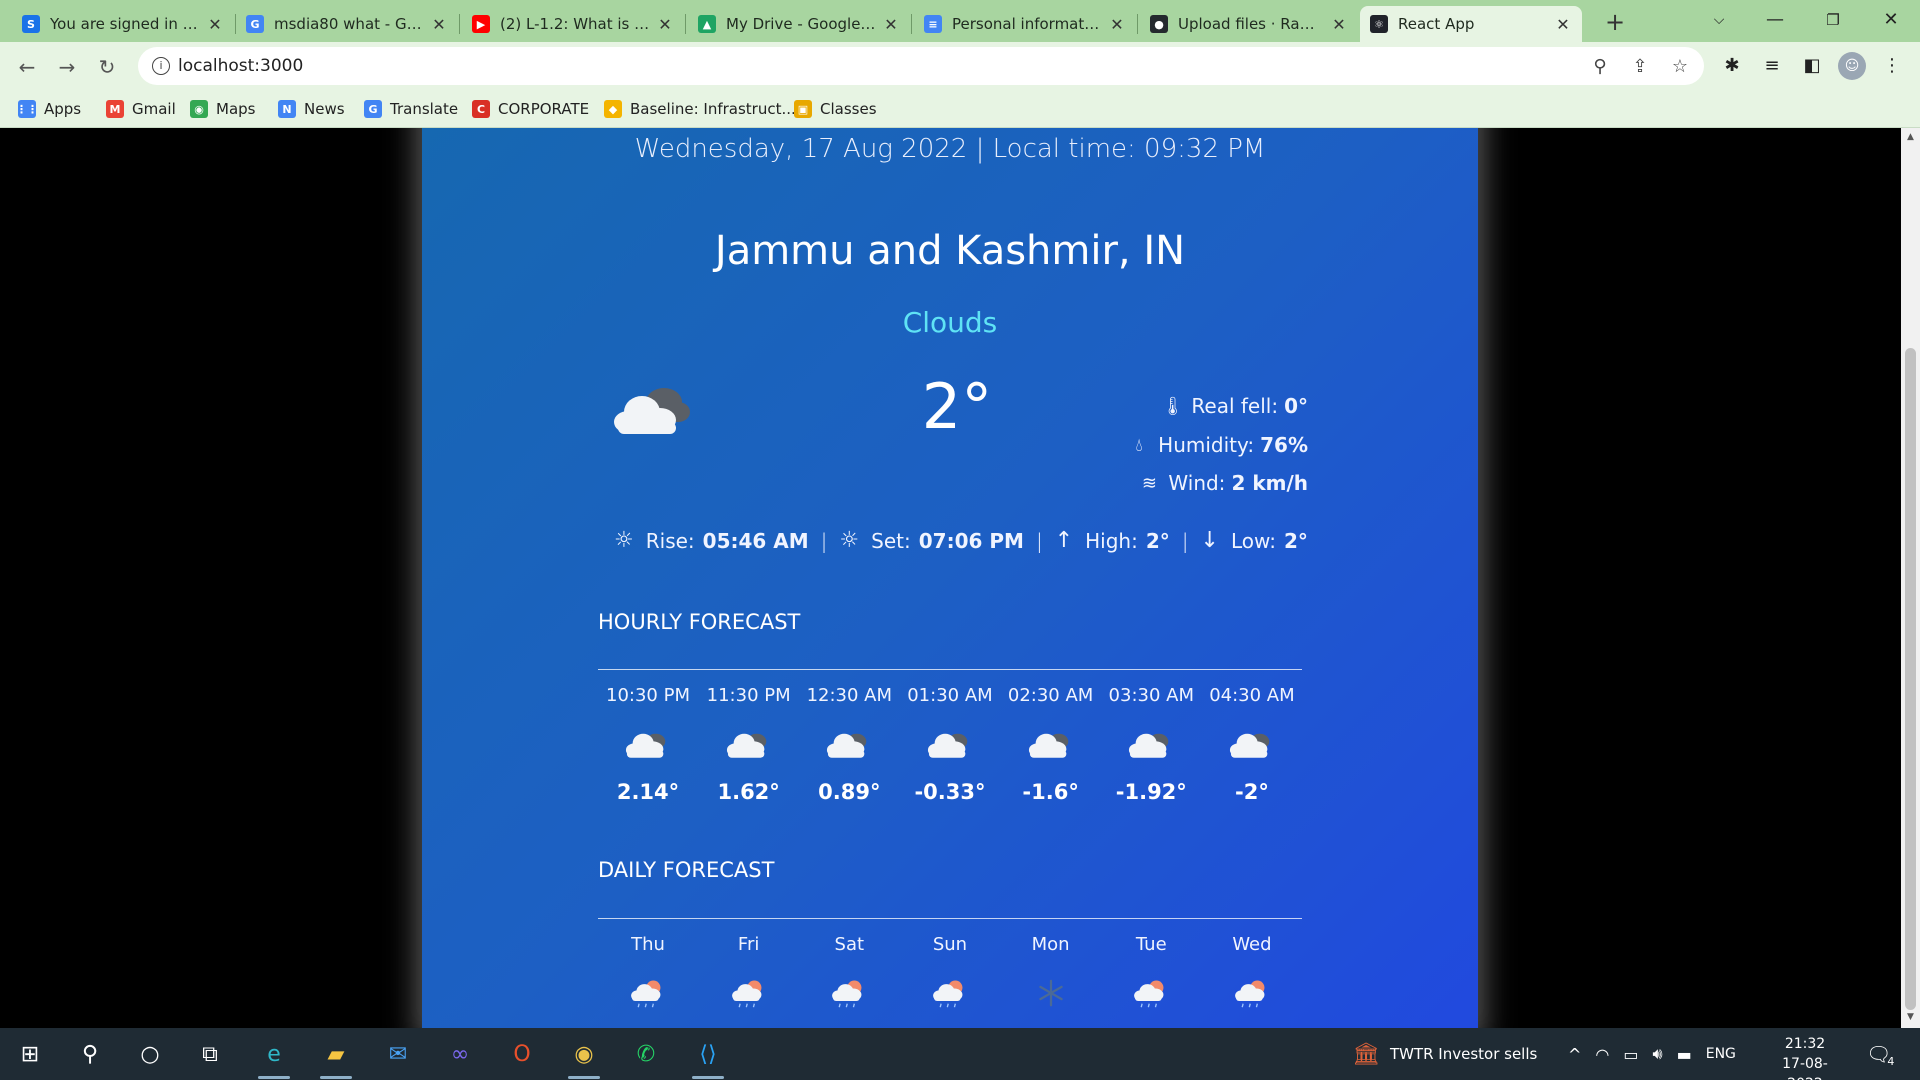  Describe the element at coordinates (1640, 67) in the screenshot. I see `share-icon: ⇪` at that location.